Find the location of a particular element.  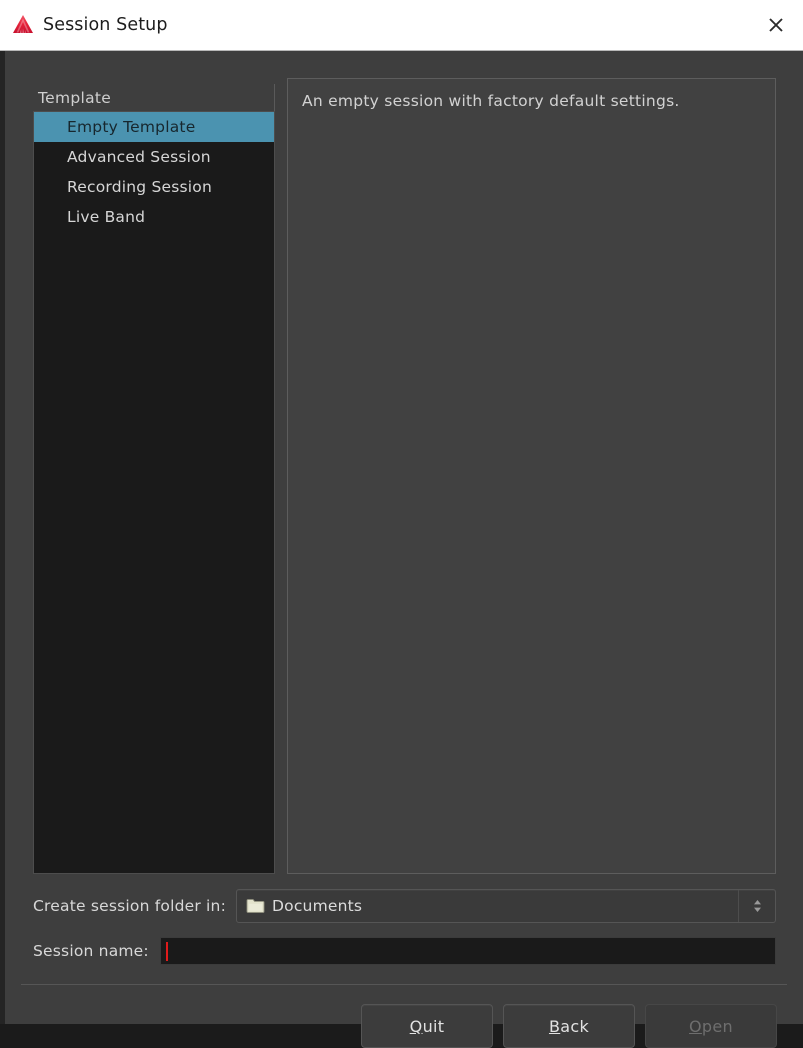

text-caret is located at coordinates (166, 951).